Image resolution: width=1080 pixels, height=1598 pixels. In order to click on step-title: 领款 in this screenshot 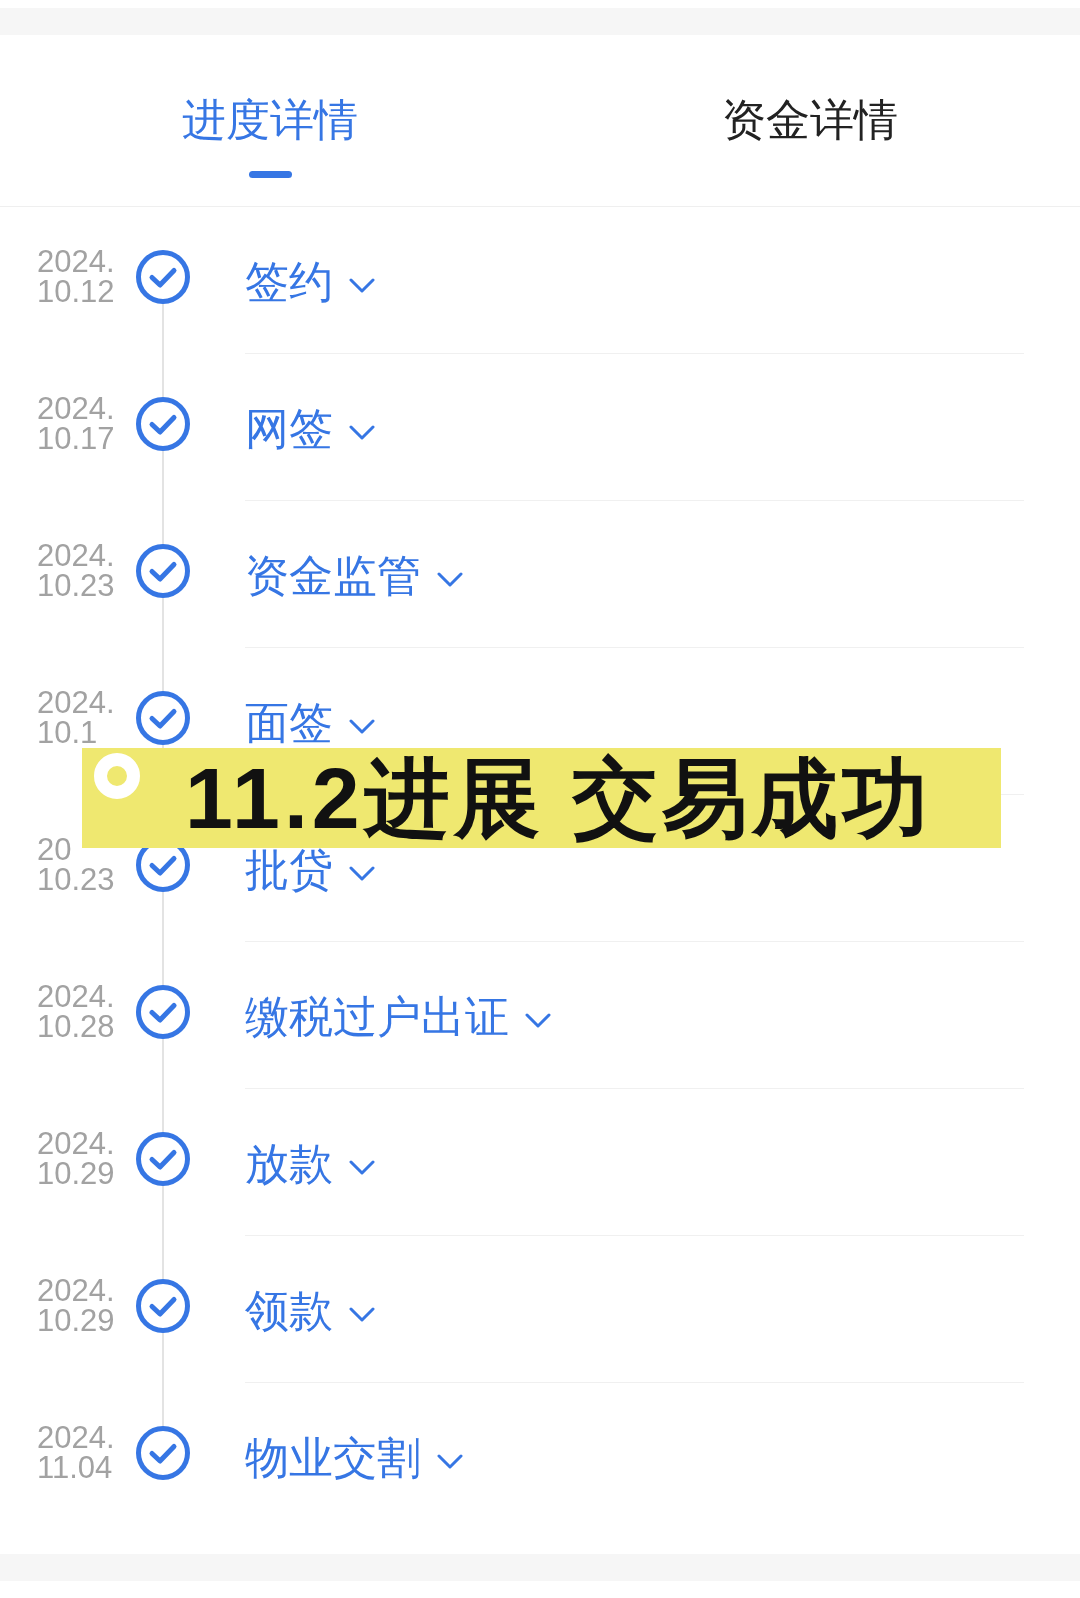, I will do `click(310, 1311)`.